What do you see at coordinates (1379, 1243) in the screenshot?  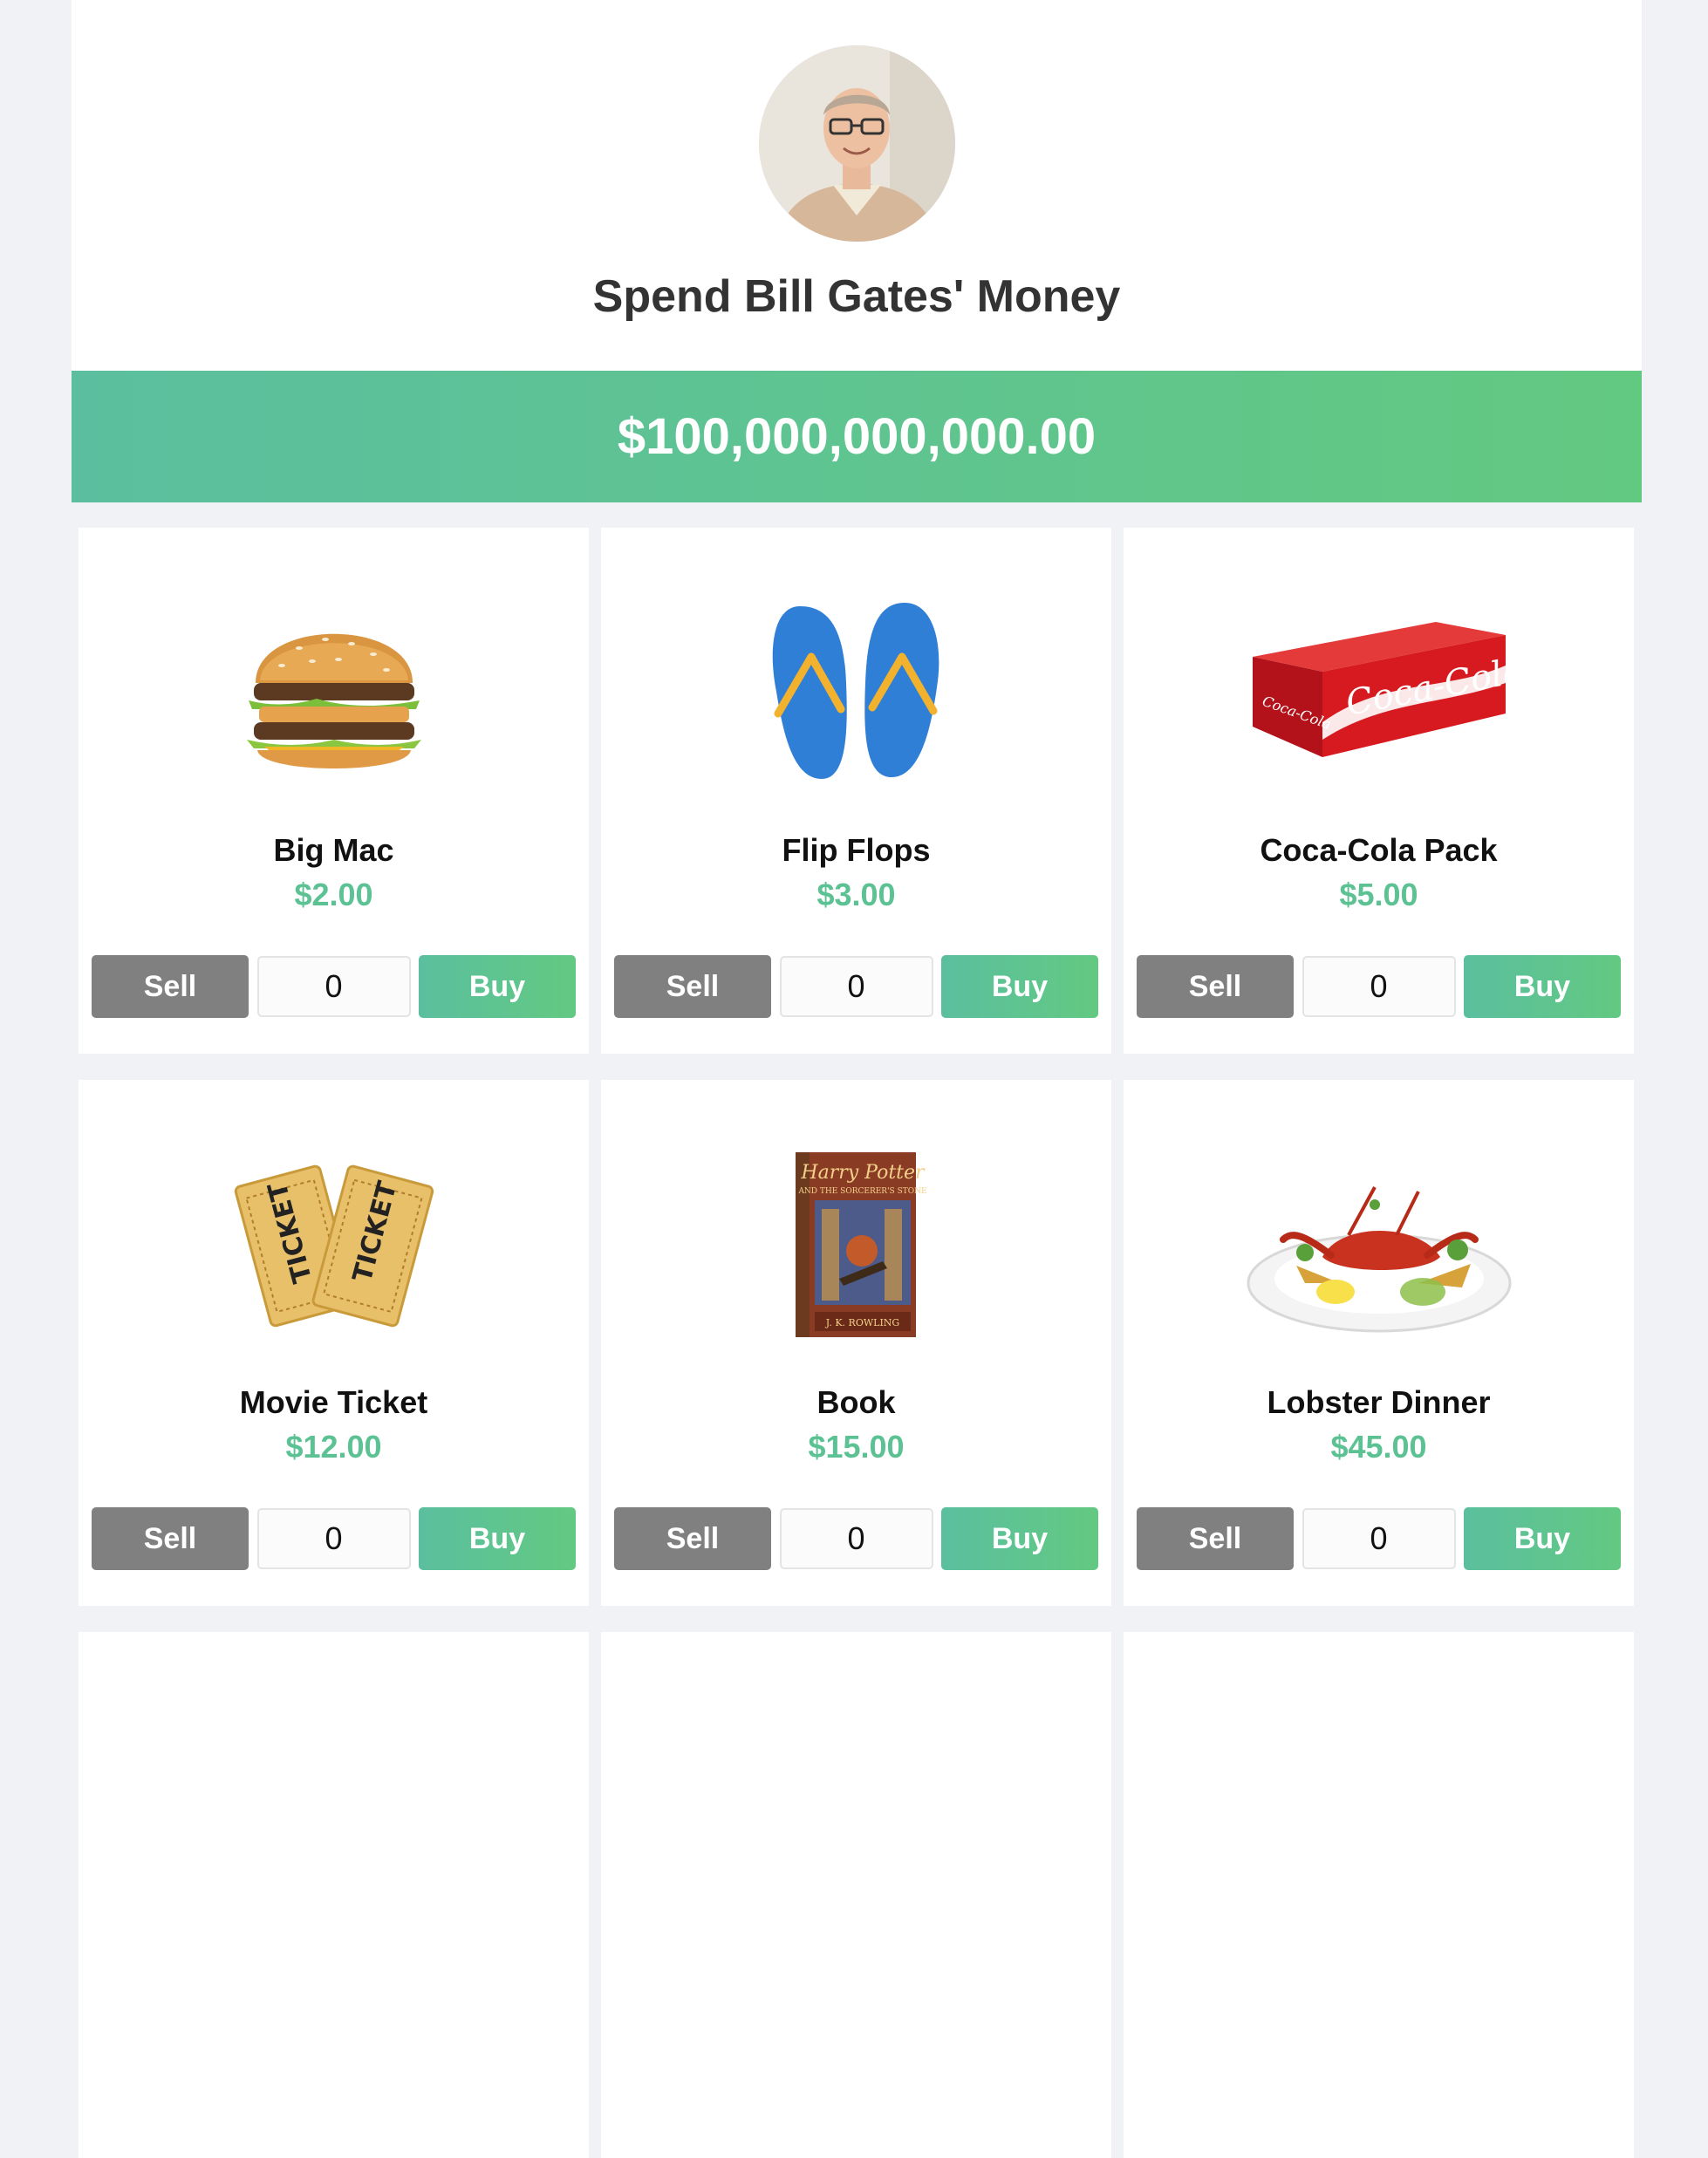 I see `lobster-dinner-icon` at bounding box center [1379, 1243].